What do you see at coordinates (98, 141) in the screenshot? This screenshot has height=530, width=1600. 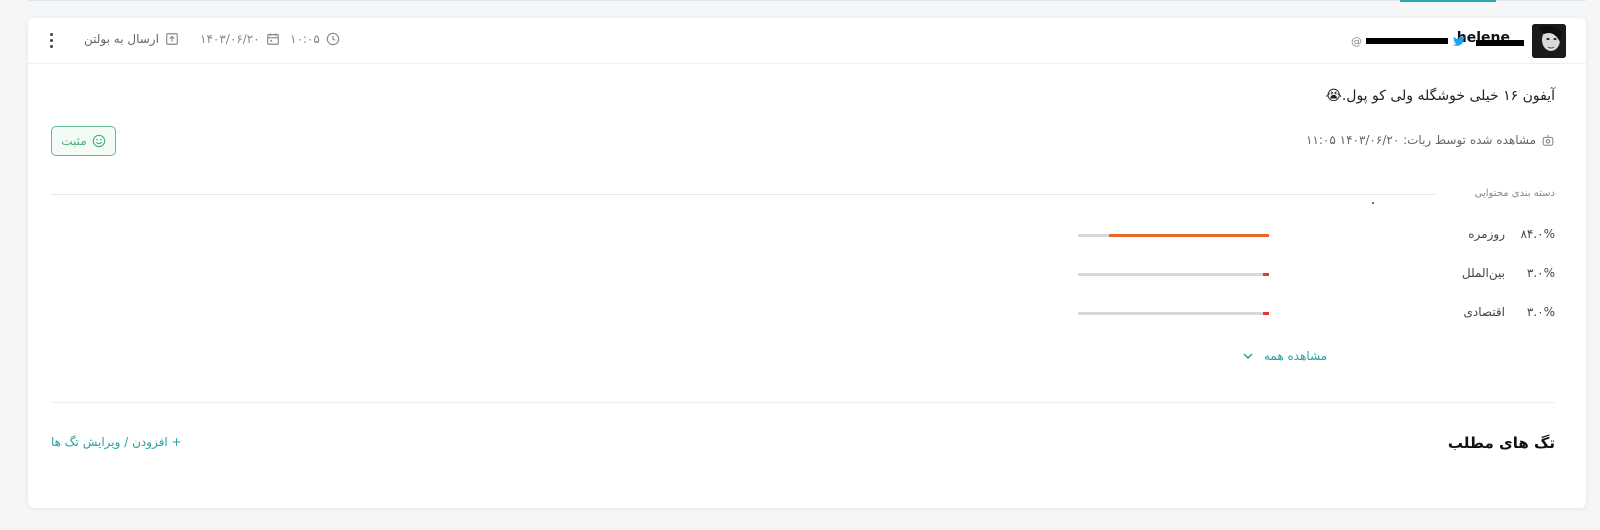 I see `smile-icon` at bounding box center [98, 141].